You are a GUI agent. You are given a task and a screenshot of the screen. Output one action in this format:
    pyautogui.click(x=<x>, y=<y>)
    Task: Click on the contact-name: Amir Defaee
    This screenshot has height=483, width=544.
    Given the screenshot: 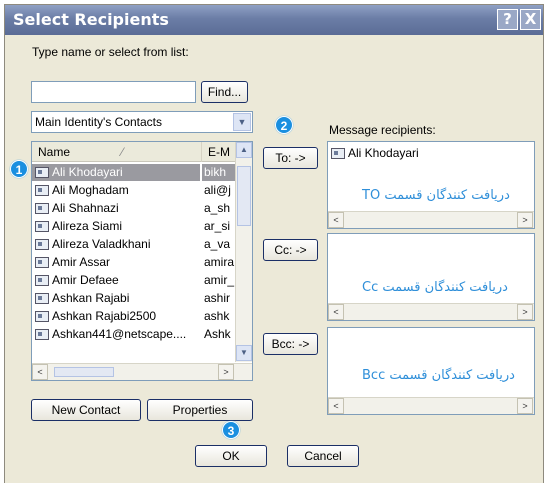 What is the action you would take?
    pyautogui.click(x=85, y=280)
    